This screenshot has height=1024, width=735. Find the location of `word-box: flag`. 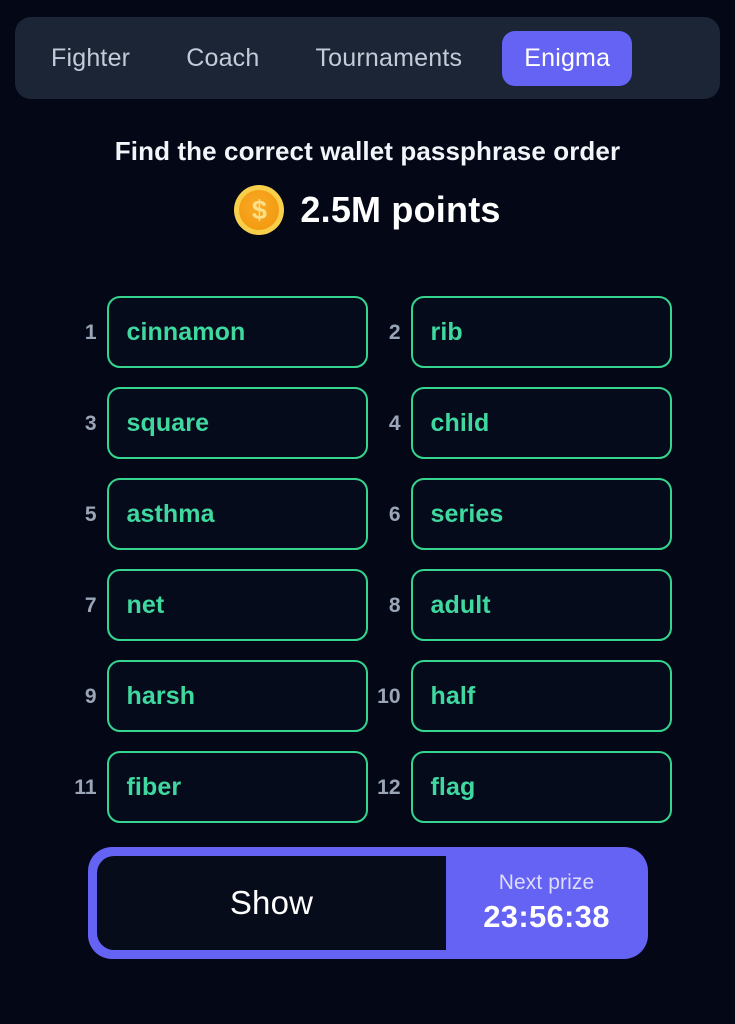

word-box: flag is located at coordinates (541, 787).